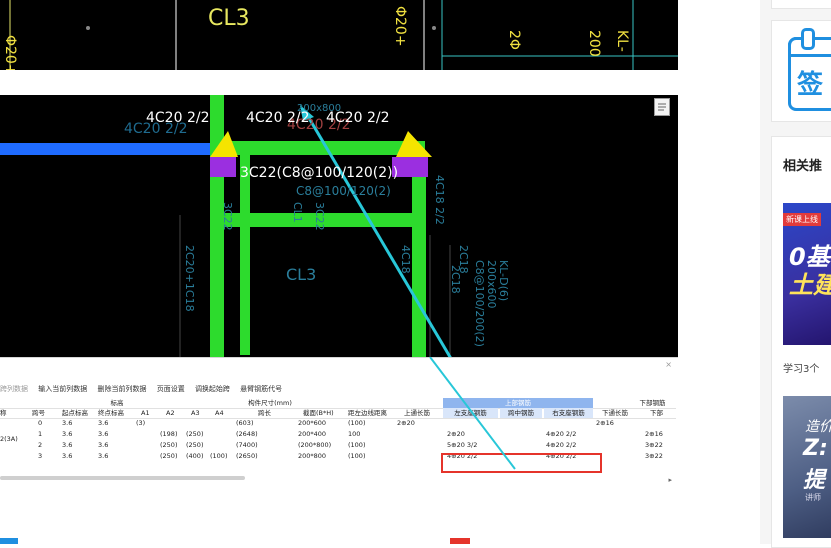  What do you see at coordinates (405, 259) in the screenshot?
I see `cad-vertical-label-11: 4C18` at bounding box center [405, 259].